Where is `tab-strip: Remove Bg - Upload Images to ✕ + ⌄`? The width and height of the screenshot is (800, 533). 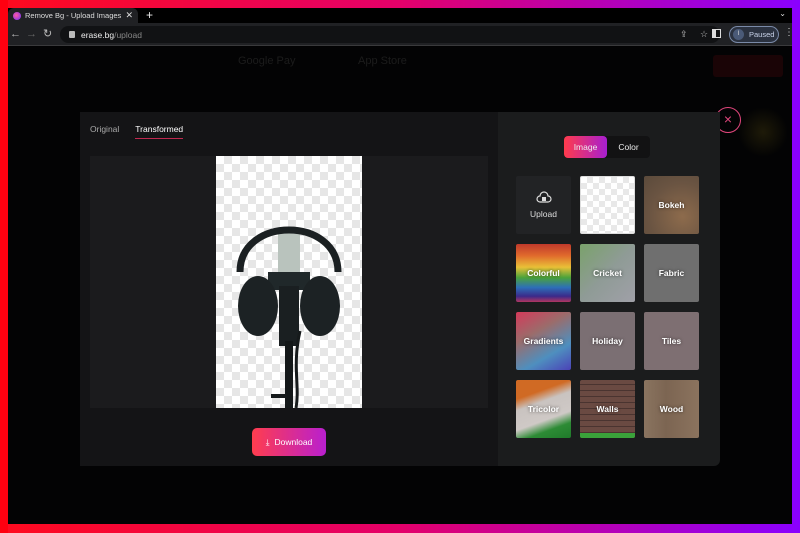
tab-strip: Remove Bg - Upload Images to ✕ + ⌄ is located at coordinates (400, 15).